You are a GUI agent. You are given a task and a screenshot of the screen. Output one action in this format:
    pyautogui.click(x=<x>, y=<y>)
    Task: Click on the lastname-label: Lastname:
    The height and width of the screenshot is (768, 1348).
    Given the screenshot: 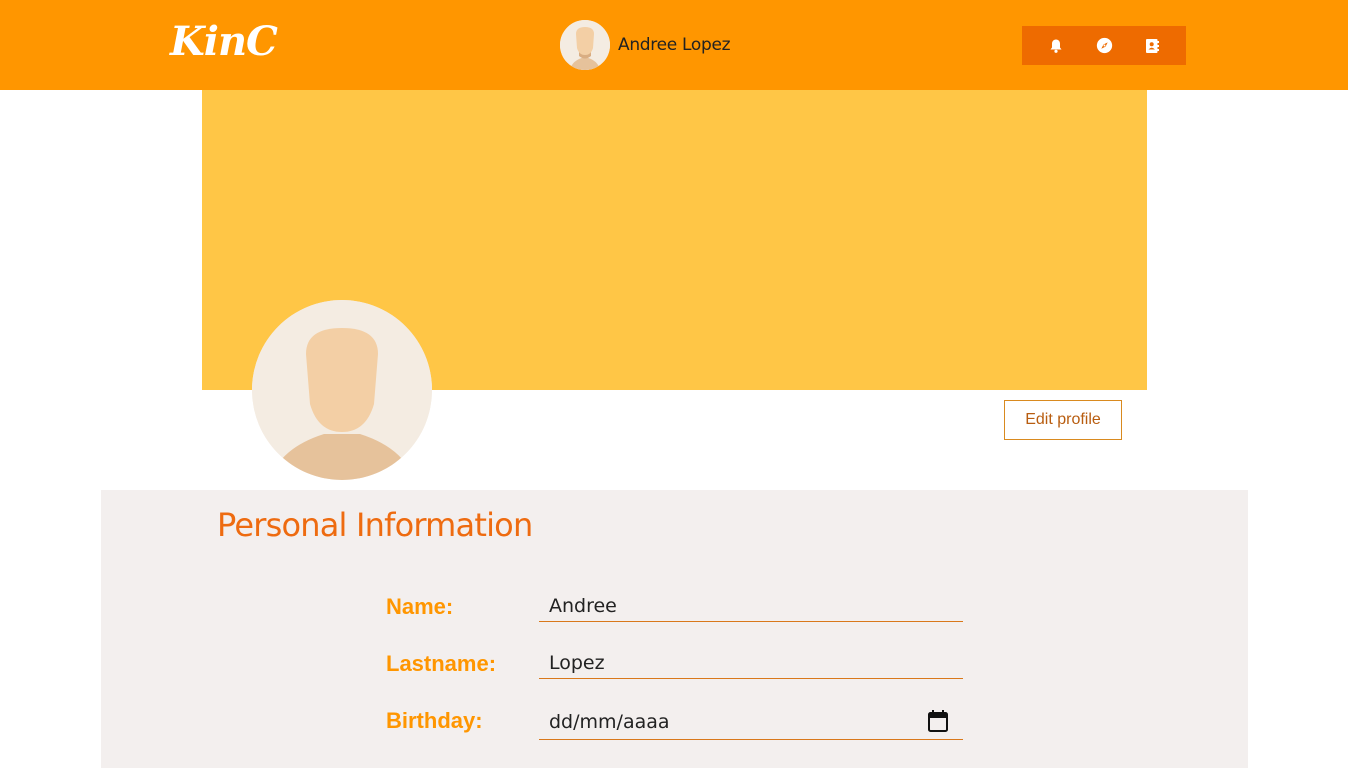 What is the action you would take?
    pyautogui.click(x=441, y=663)
    